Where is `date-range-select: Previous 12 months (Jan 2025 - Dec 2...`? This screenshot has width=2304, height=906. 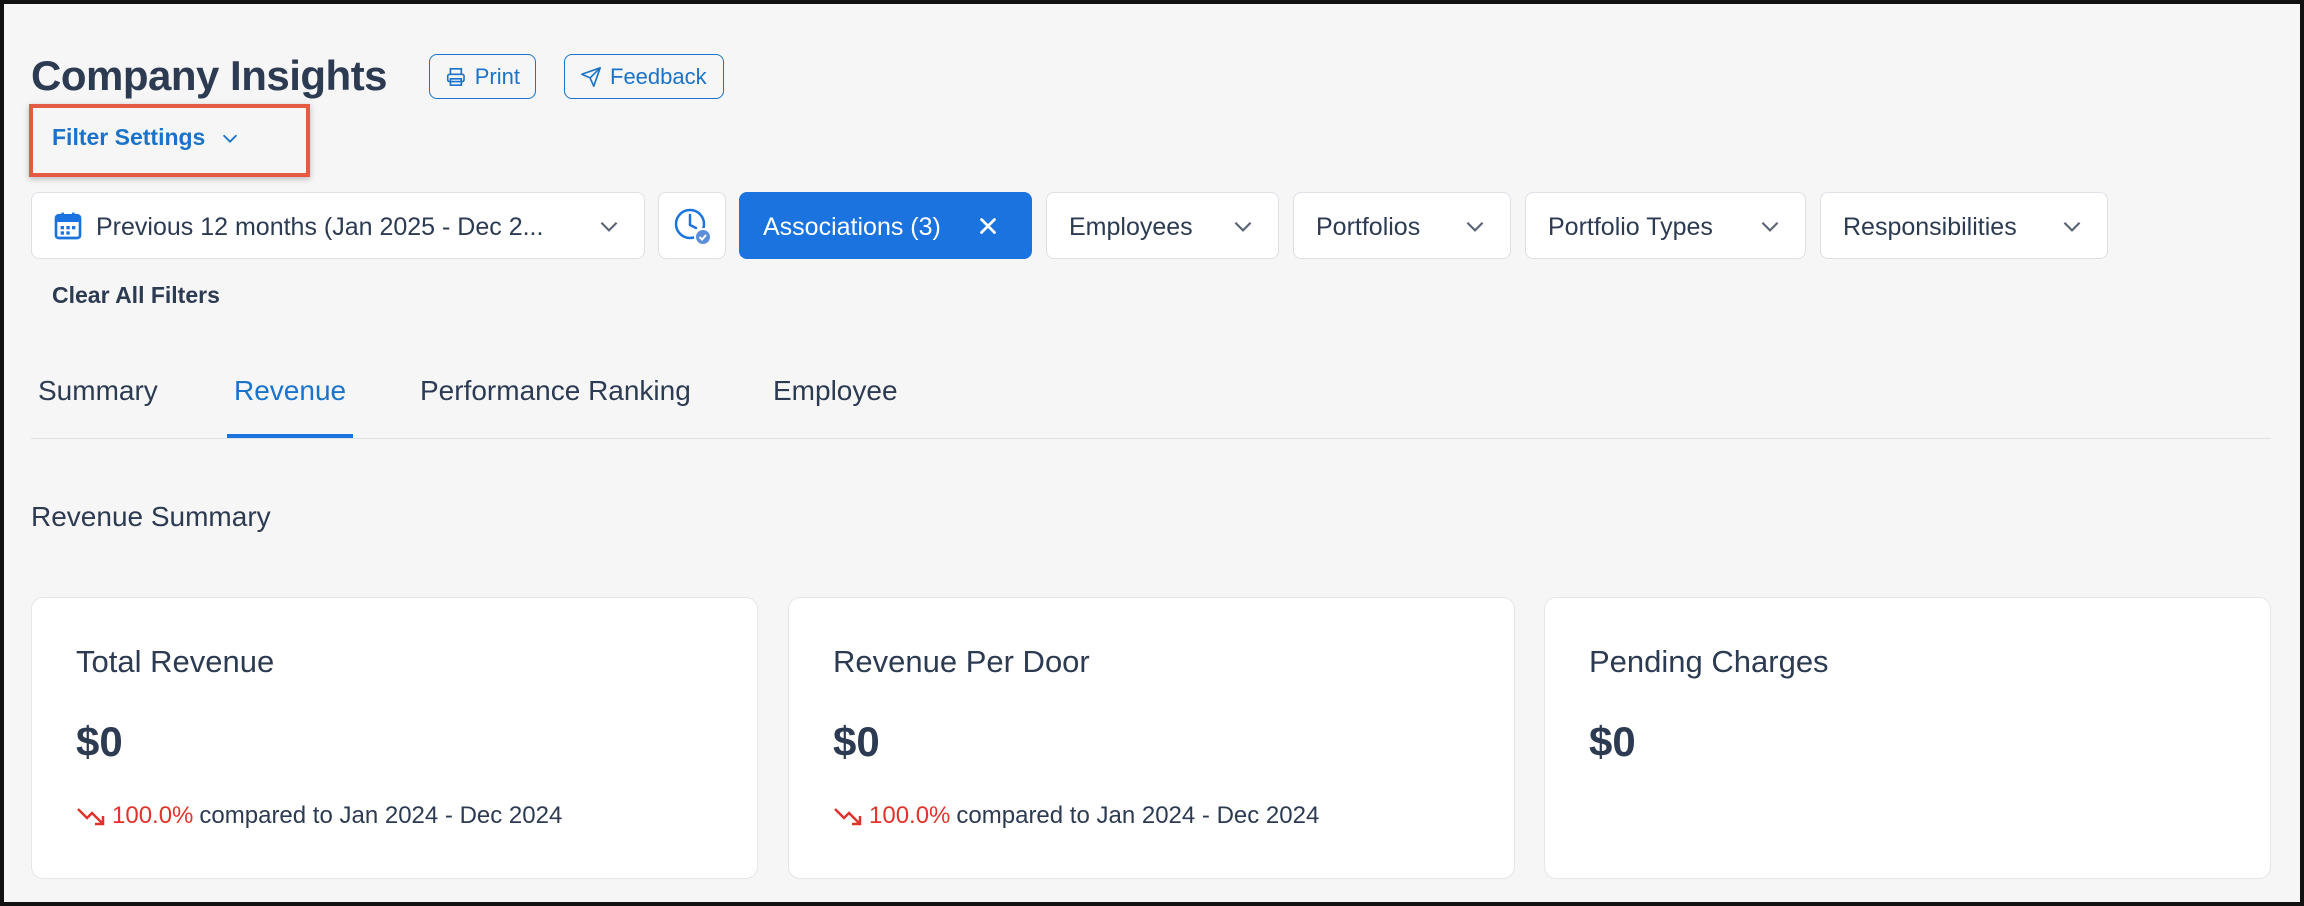 date-range-select: Previous 12 months (Jan 2025 - Dec 2... is located at coordinates (338, 225).